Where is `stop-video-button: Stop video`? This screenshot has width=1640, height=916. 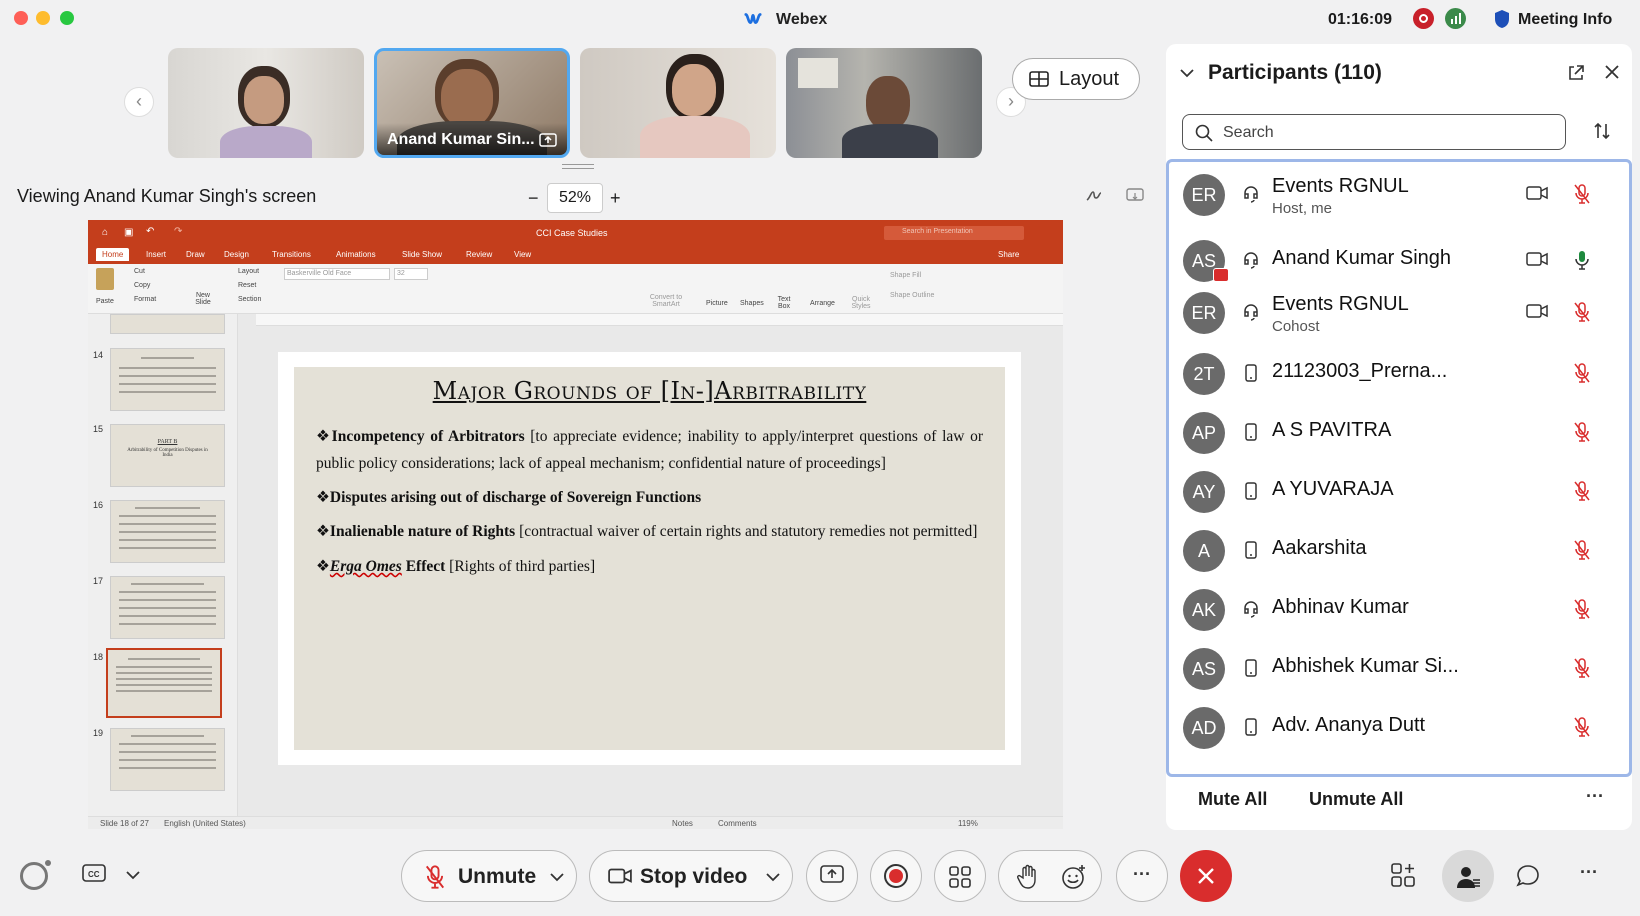
stop-video-button: Stop video is located at coordinates (691, 876).